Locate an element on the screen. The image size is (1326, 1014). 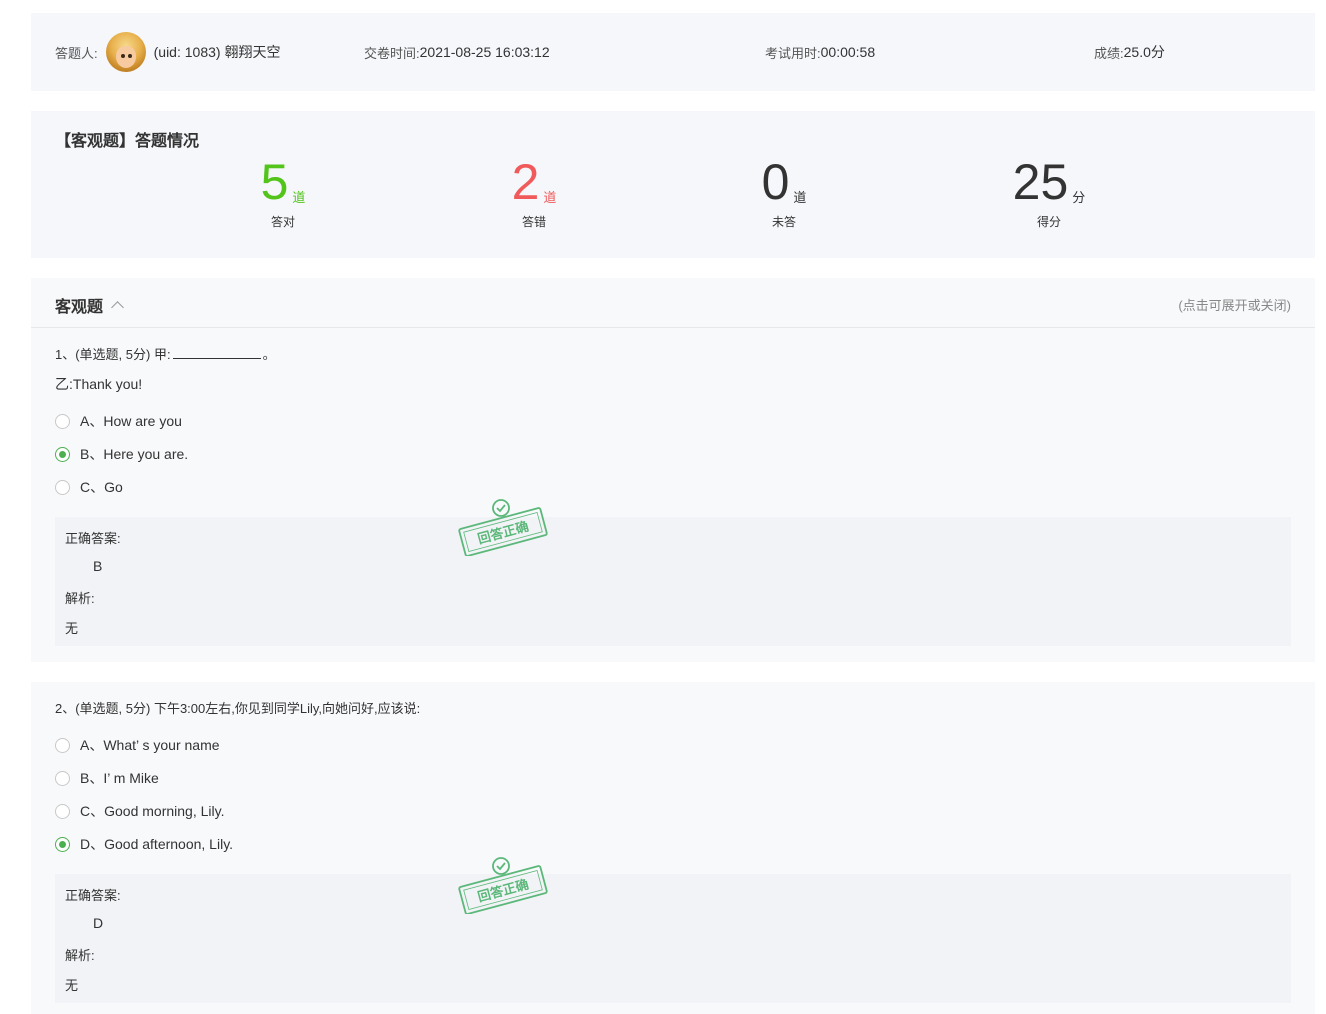
stat-score-label: 得分 is located at coordinates (1048, 222).